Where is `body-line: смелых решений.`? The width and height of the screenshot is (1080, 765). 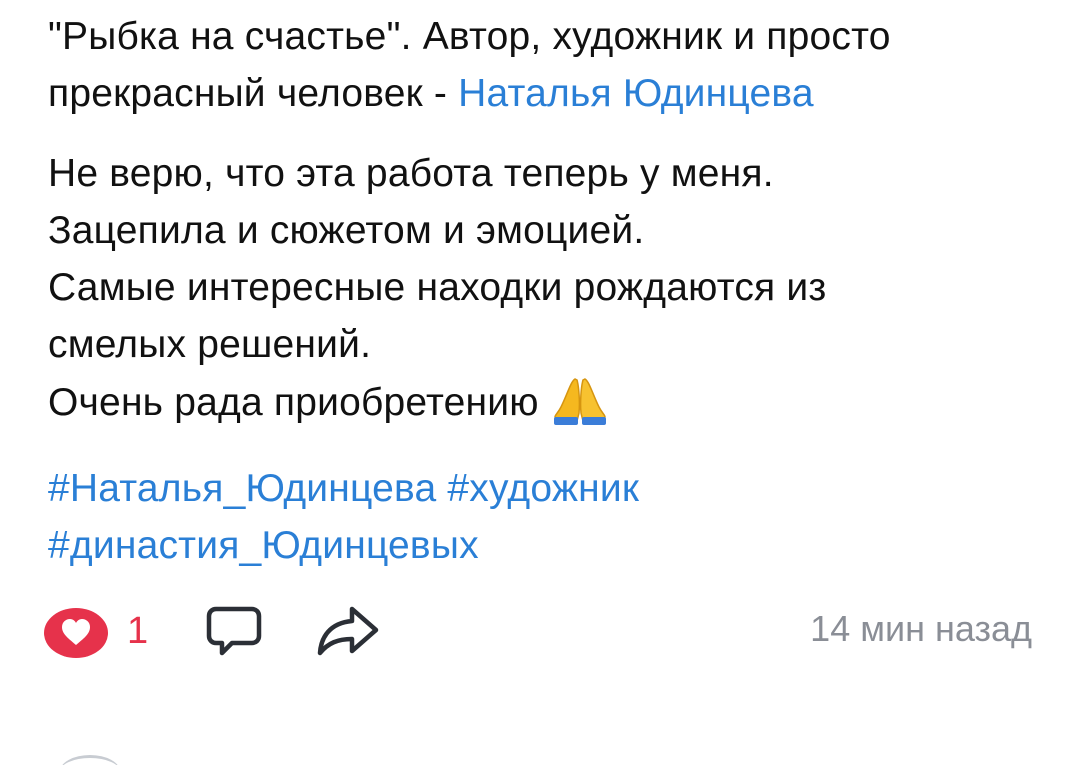
body-line: смелых решений. is located at coordinates (210, 344).